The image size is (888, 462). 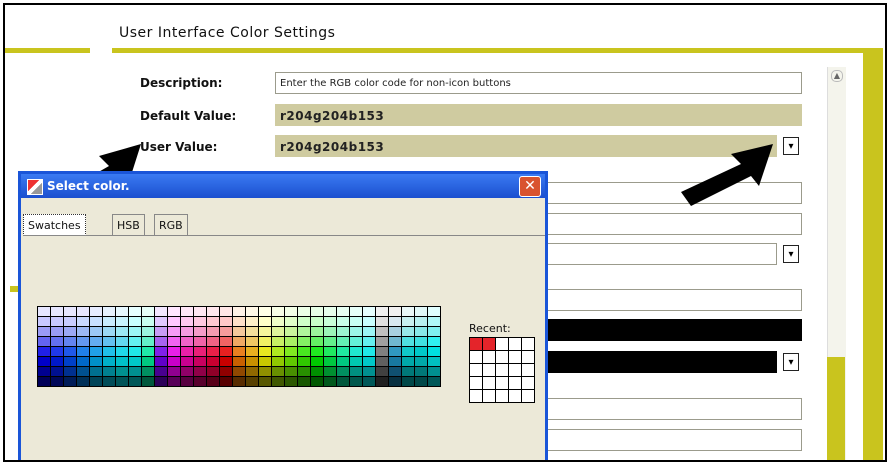 What do you see at coordinates (837, 76) in the screenshot?
I see `scroll-up-icon: ▲` at bounding box center [837, 76].